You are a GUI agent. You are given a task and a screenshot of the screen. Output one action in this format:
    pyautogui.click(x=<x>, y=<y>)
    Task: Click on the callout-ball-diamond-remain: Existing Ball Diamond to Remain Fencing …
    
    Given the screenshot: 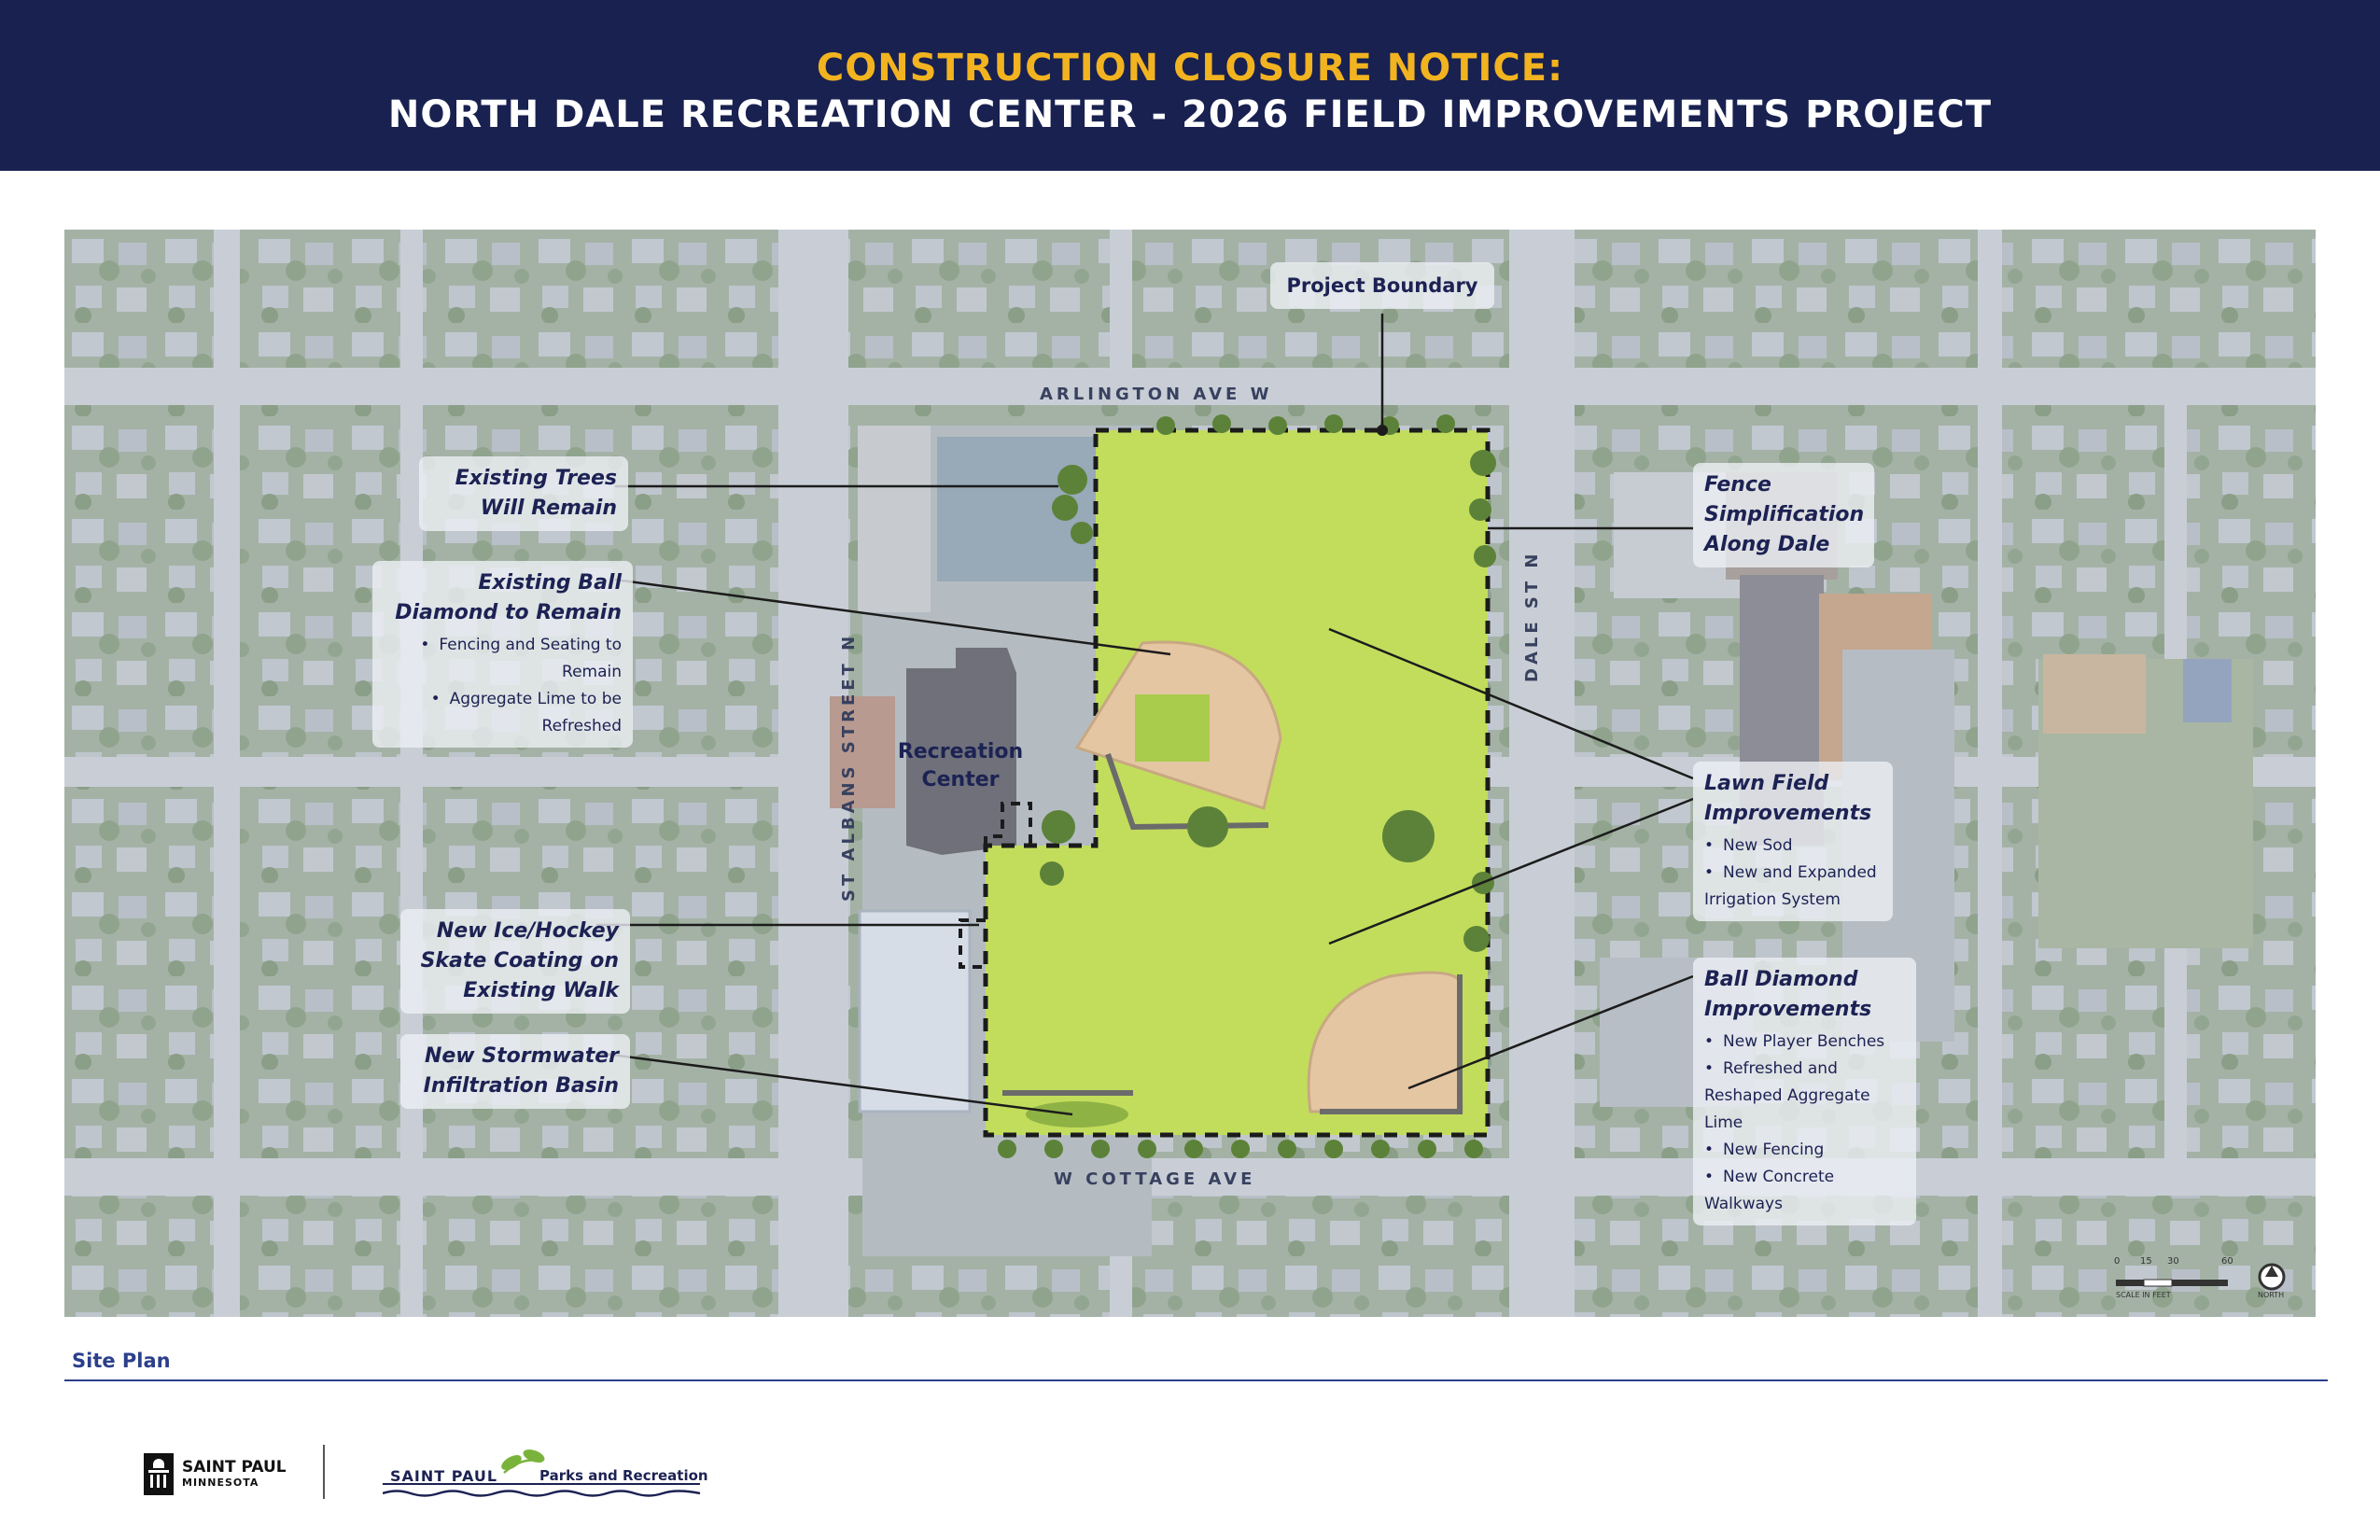 What is the action you would take?
    pyautogui.click(x=502, y=654)
    